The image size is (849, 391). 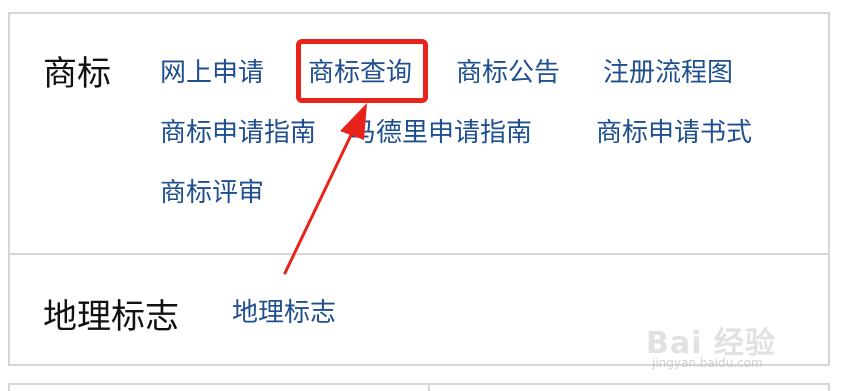 What do you see at coordinates (419, 387) in the screenshot?
I see `next-panel-edge` at bounding box center [419, 387].